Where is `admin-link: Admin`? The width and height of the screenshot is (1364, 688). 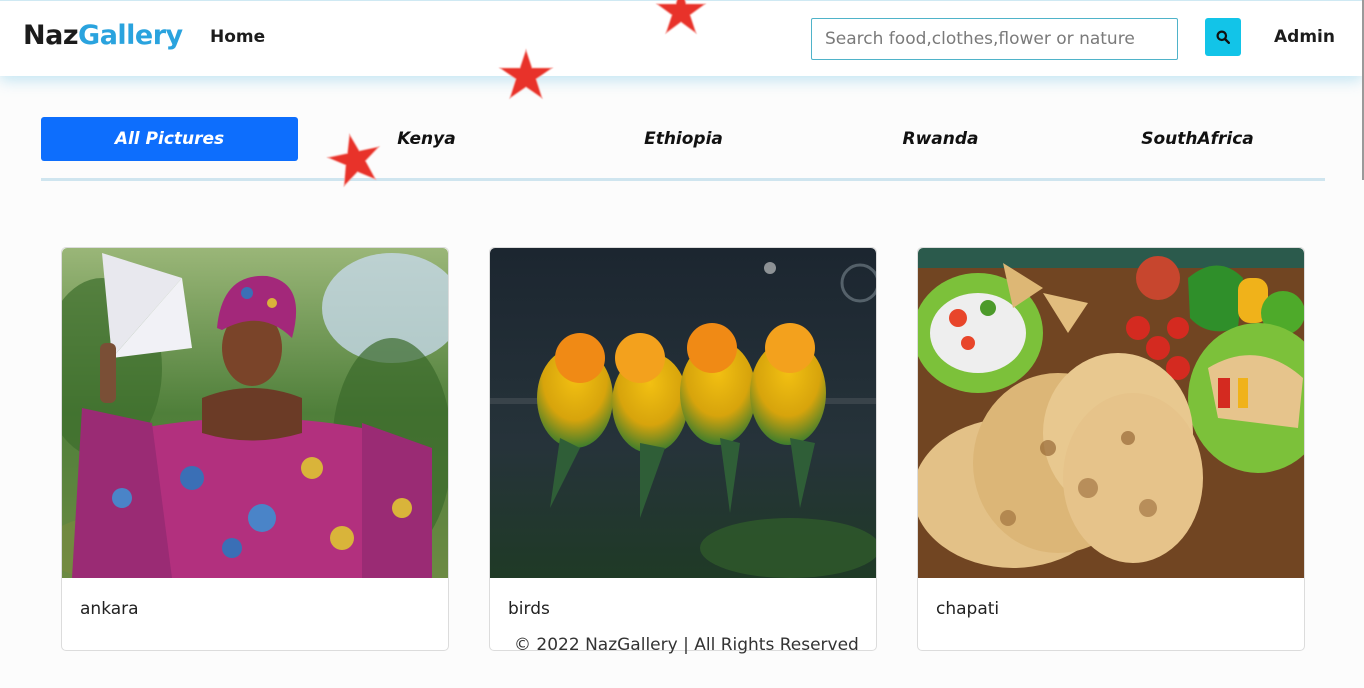
admin-link: Admin is located at coordinates (1304, 37).